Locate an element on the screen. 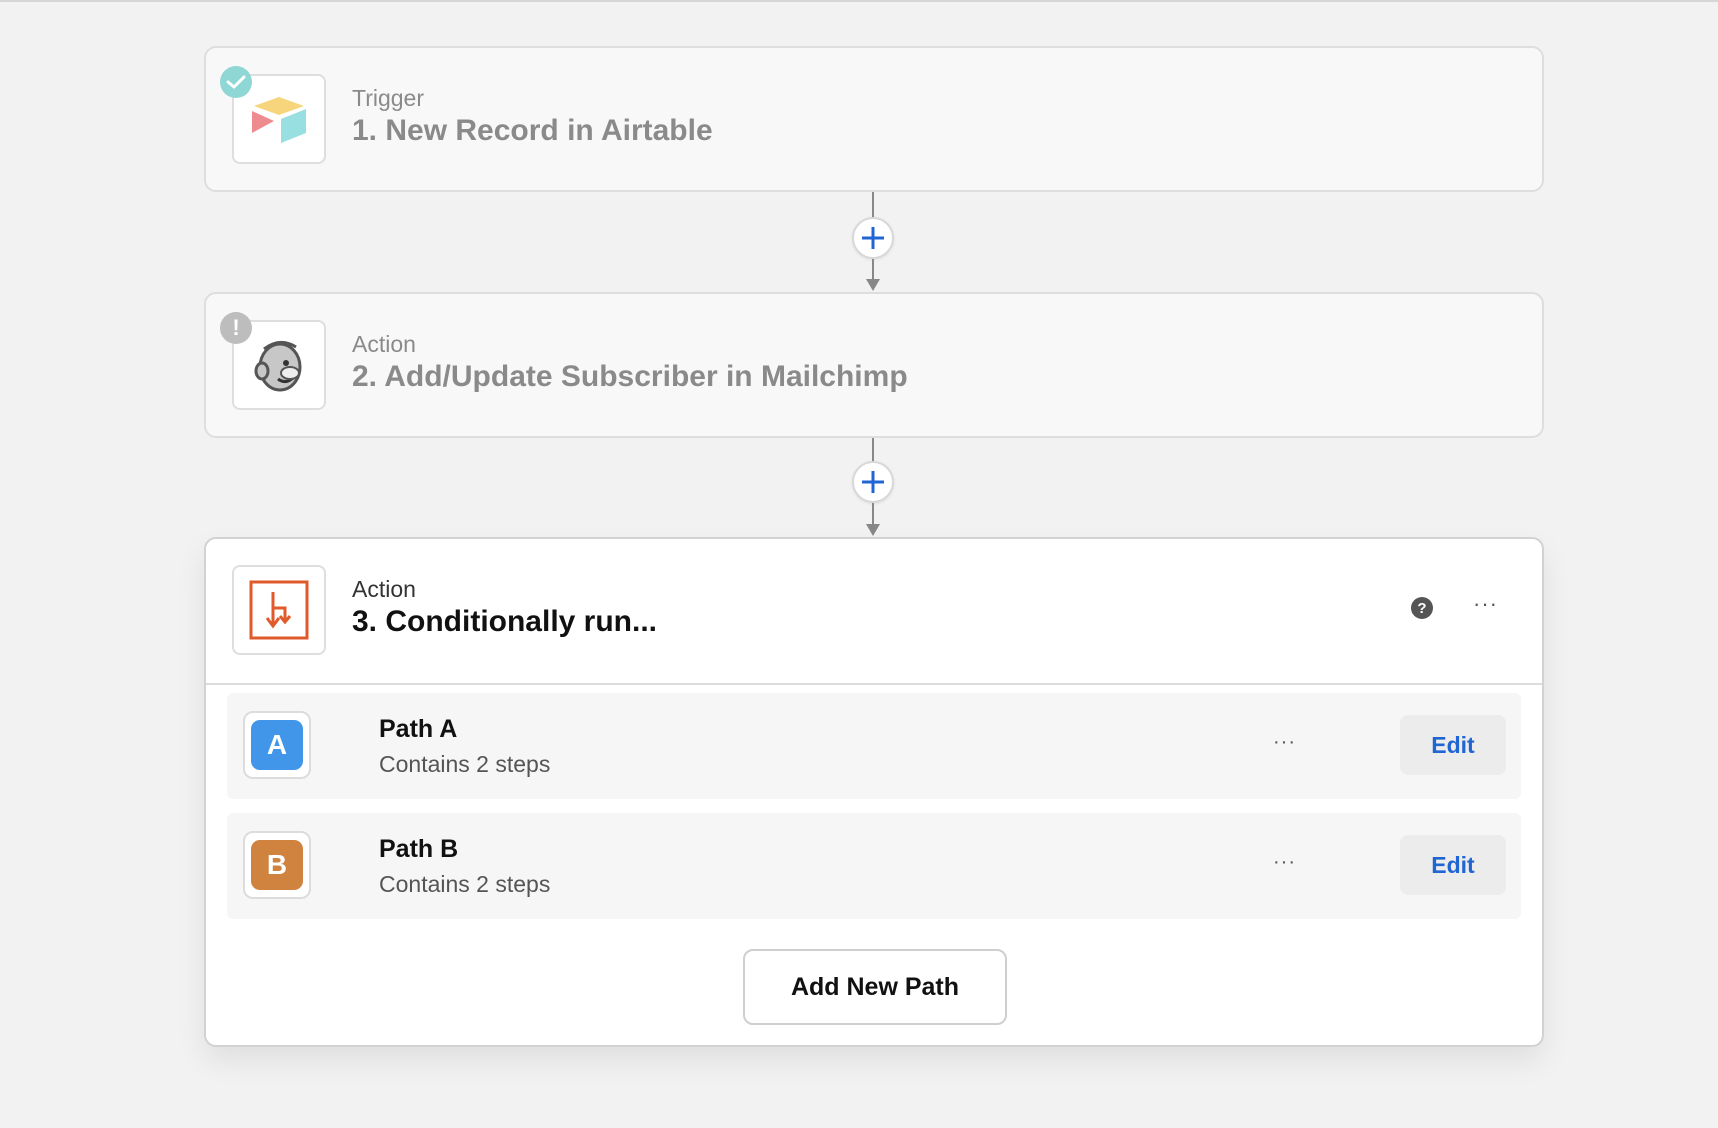  step-type-label: Trigger is located at coordinates (388, 98).